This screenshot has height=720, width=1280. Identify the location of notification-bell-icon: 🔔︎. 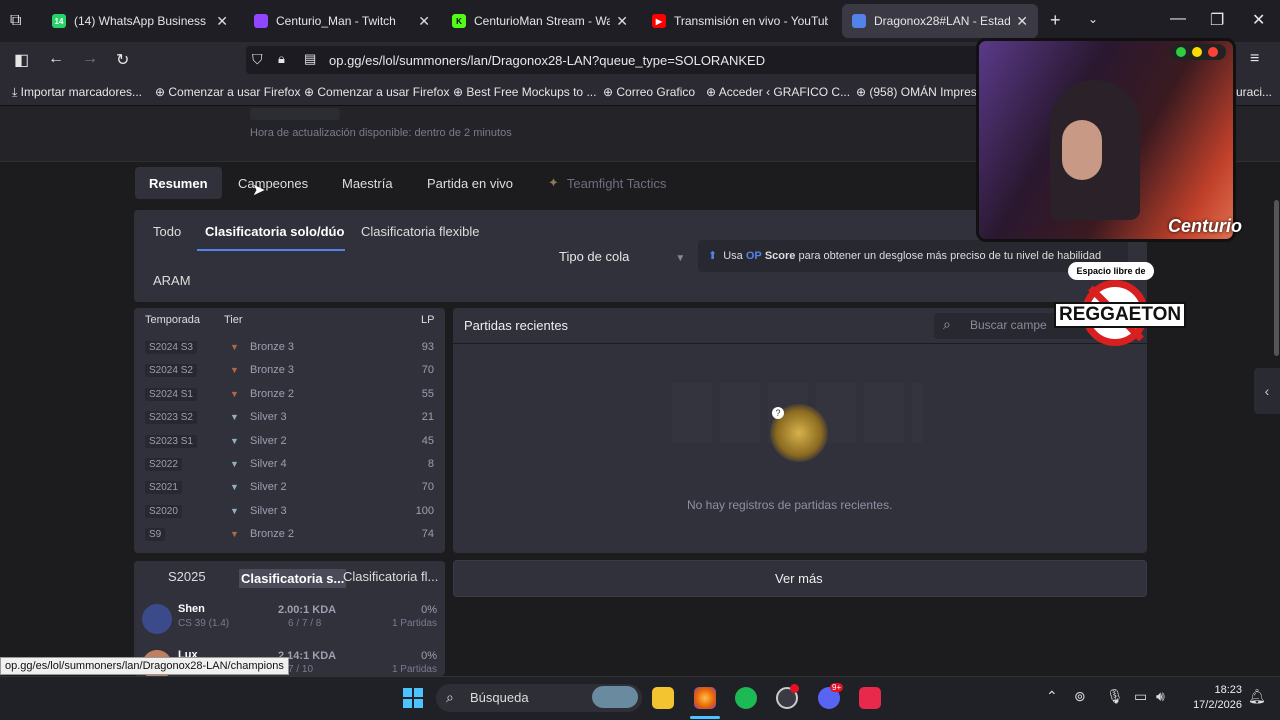
(1257, 696).